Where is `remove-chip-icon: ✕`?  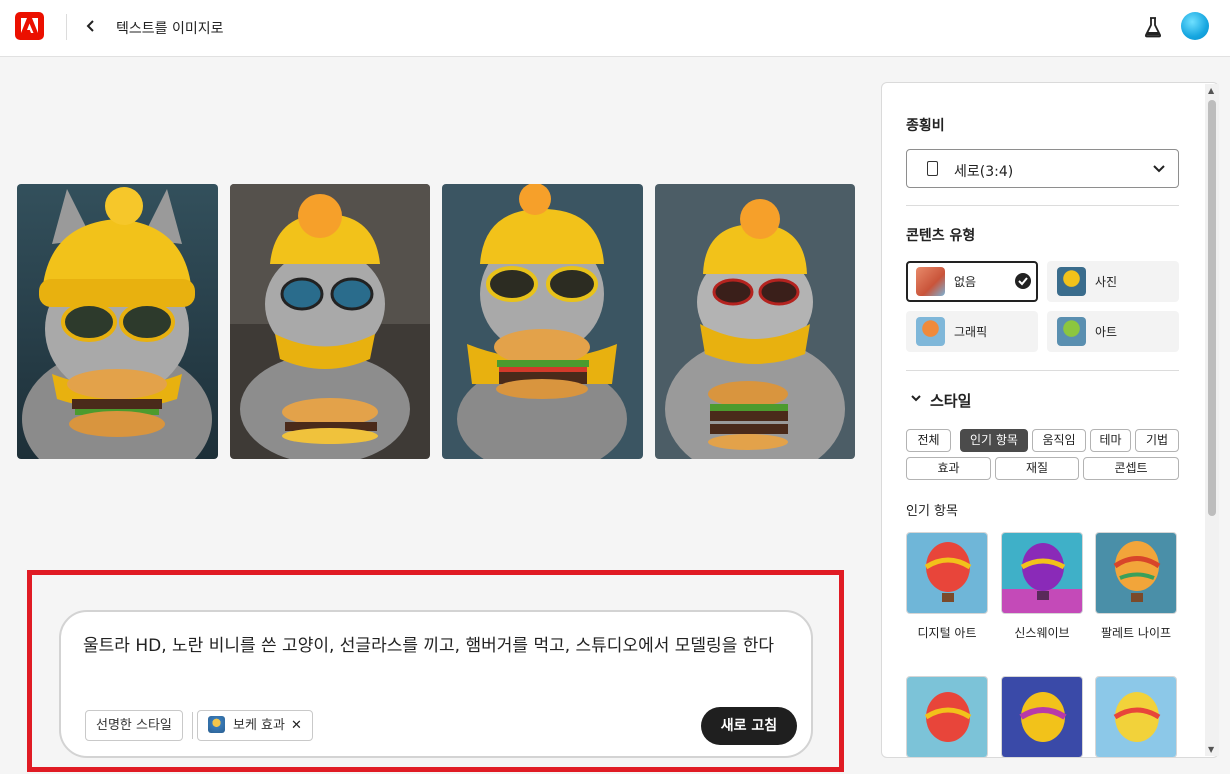 remove-chip-icon: ✕ is located at coordinates (296, 725).